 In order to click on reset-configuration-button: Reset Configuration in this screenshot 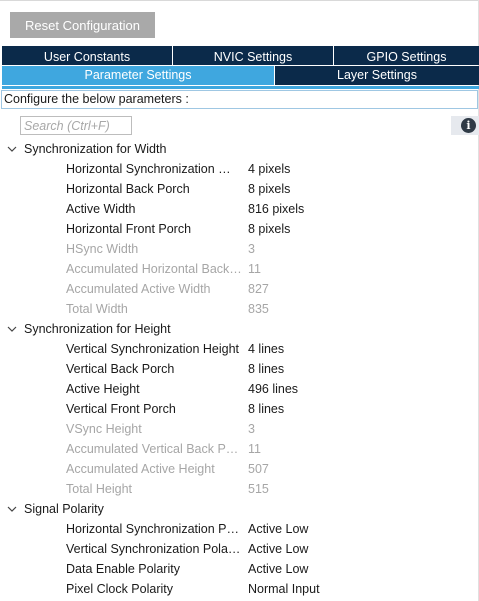, I will do `click(82, 25)`.